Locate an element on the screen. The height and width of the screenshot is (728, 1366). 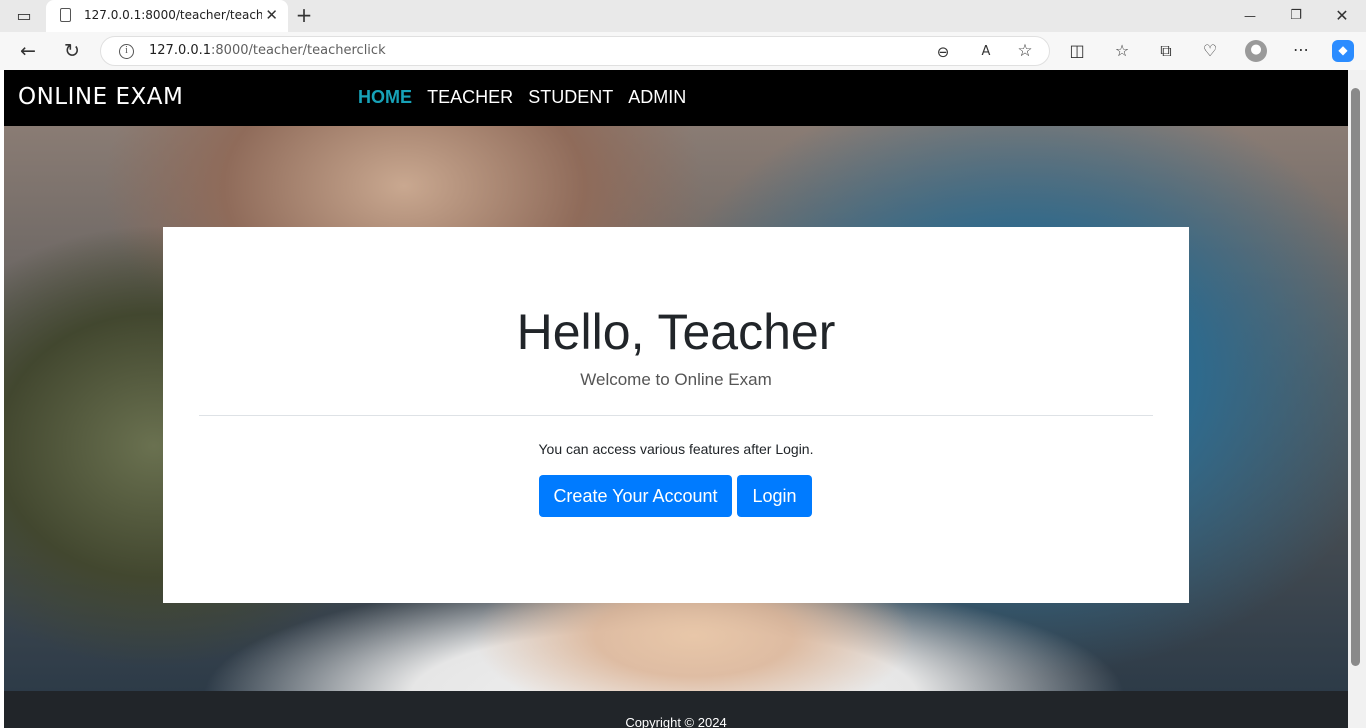
navbar: ONLINE EXAM HOME TEACHER STUDENT ADMIN is located at coordinates (676, 98).